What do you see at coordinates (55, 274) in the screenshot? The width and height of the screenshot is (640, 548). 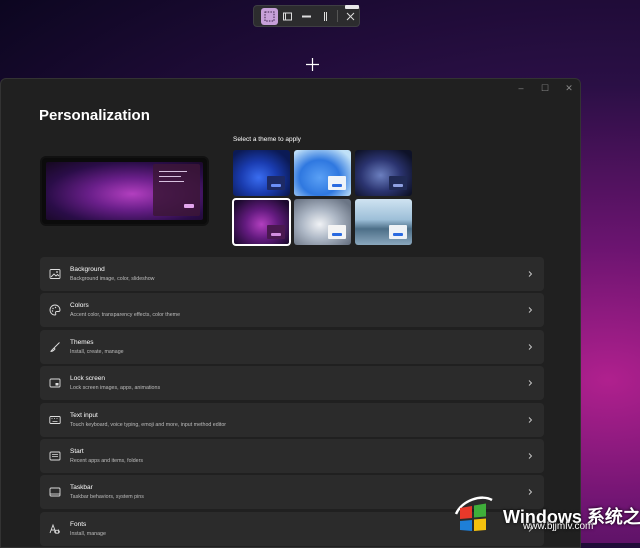 I see `image-icon` at bounding box center [55, 274].